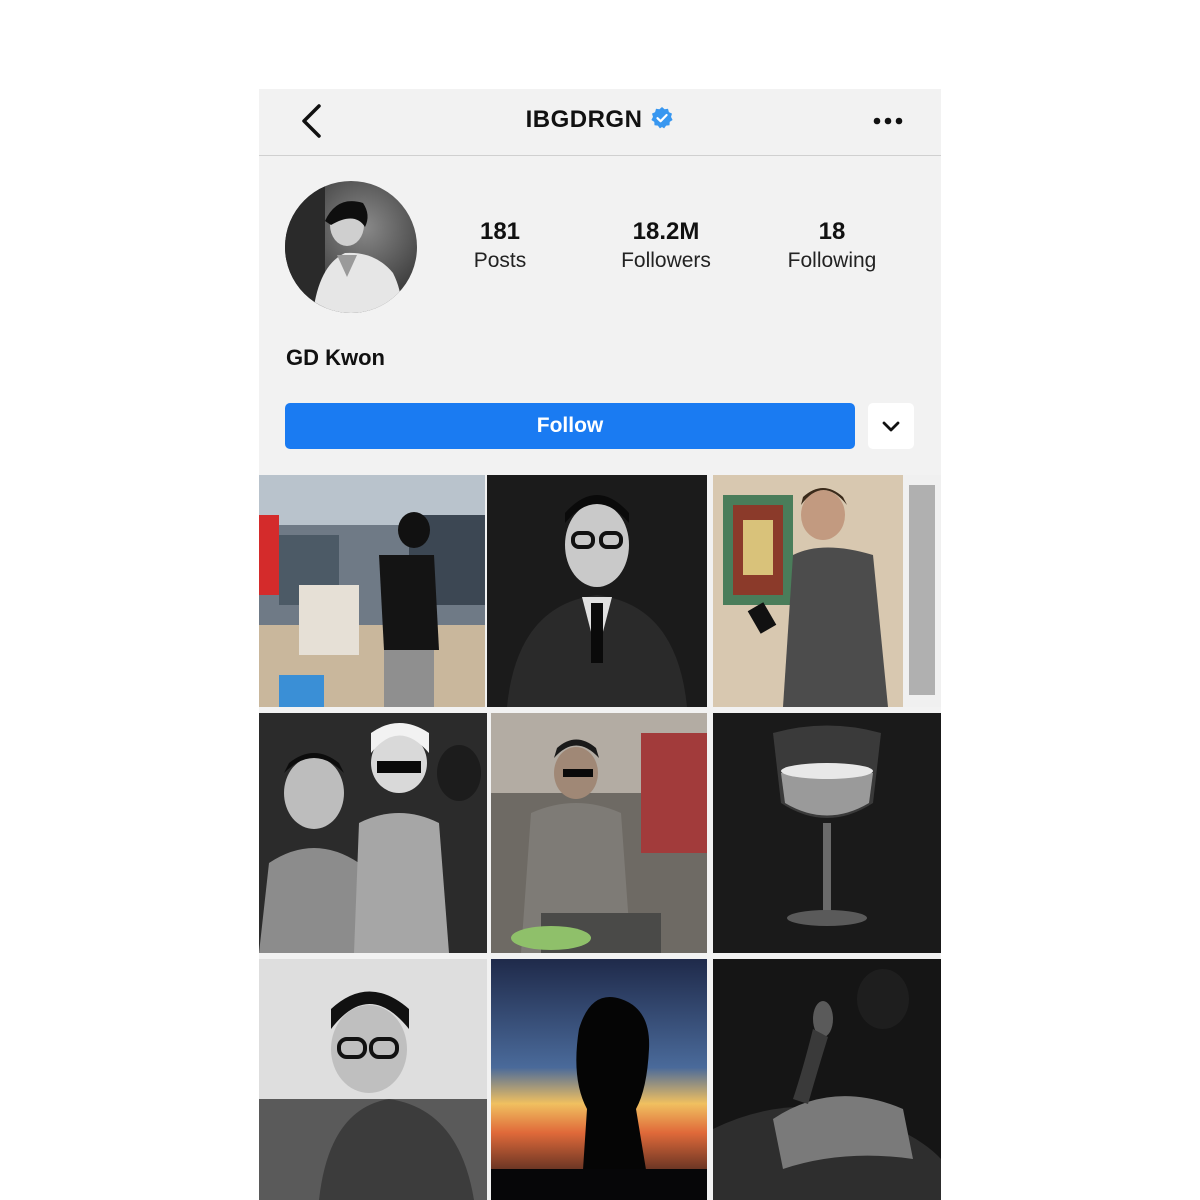  I want to click on posts-label: Posts, so click(500, 260).